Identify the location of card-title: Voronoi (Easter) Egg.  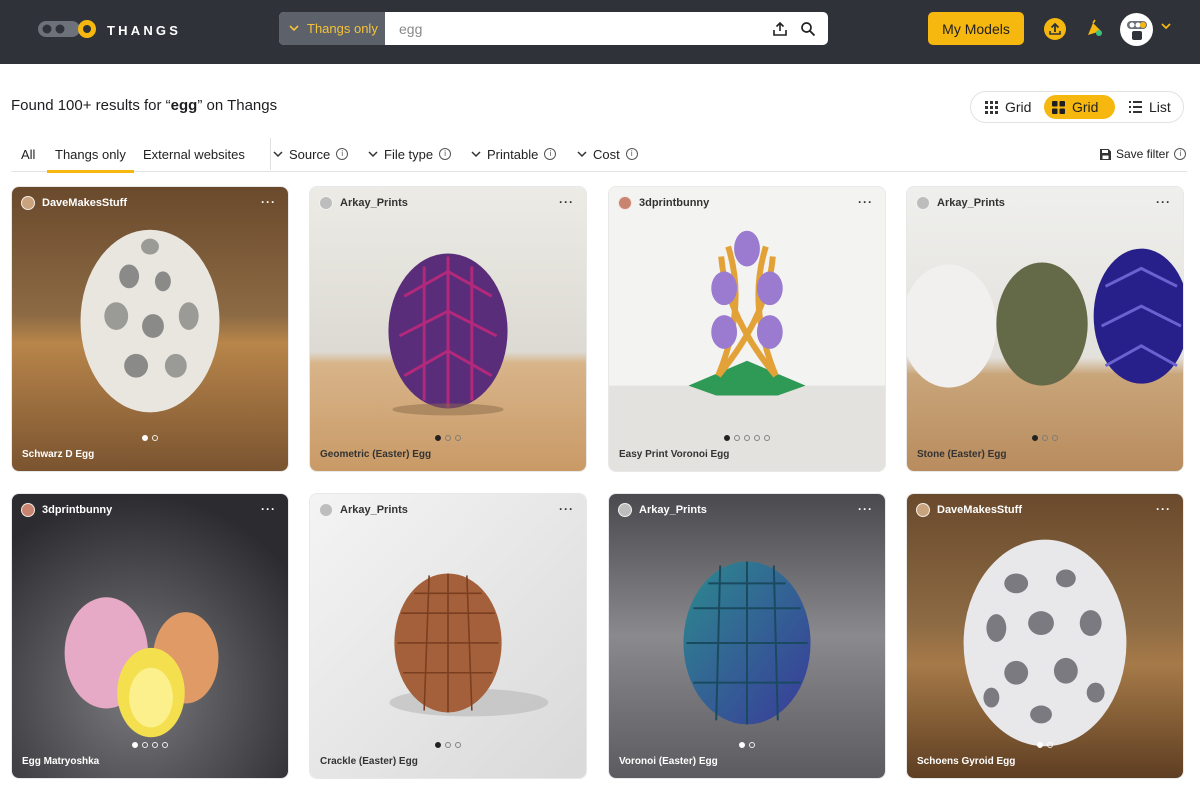
(668, 761).